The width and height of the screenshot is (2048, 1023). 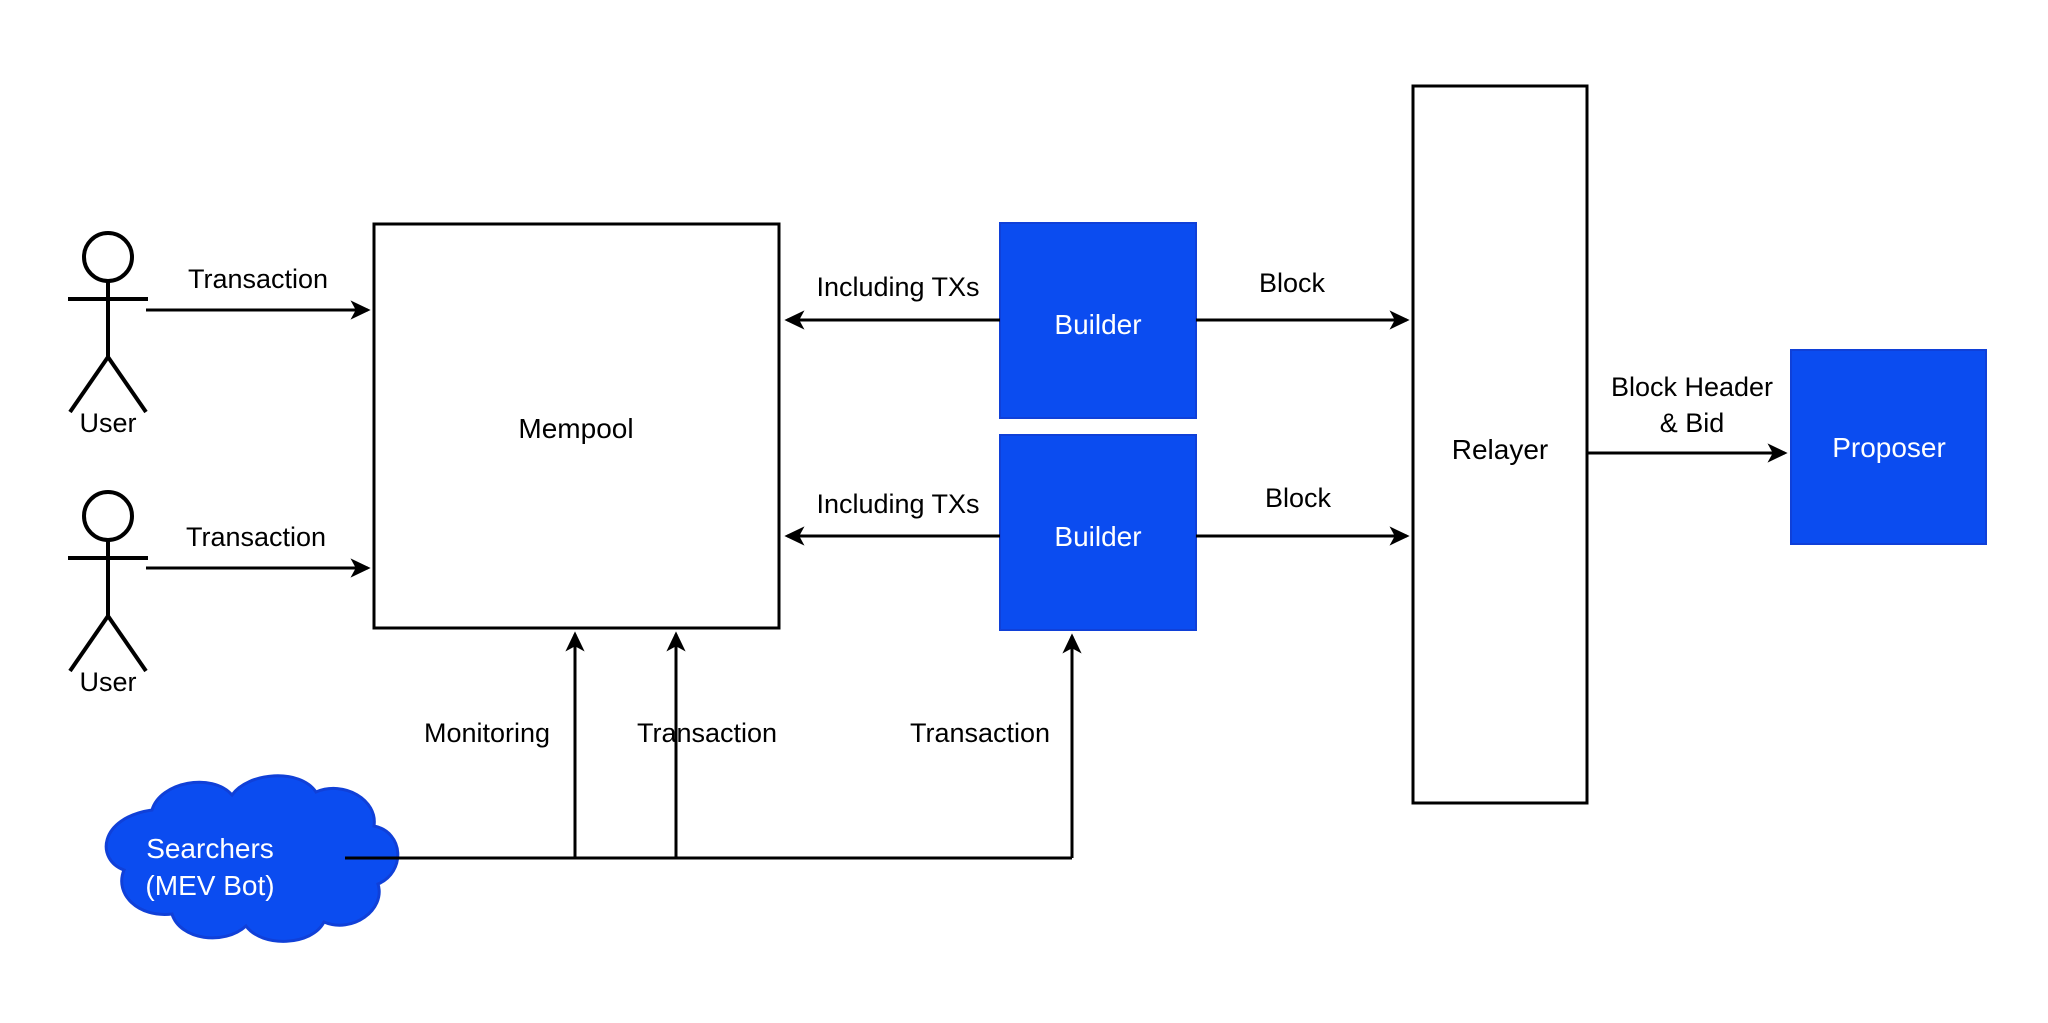 I want to click on edge-searchers-monitoring-mempool: Monitoring, so click(x=504, y=744).